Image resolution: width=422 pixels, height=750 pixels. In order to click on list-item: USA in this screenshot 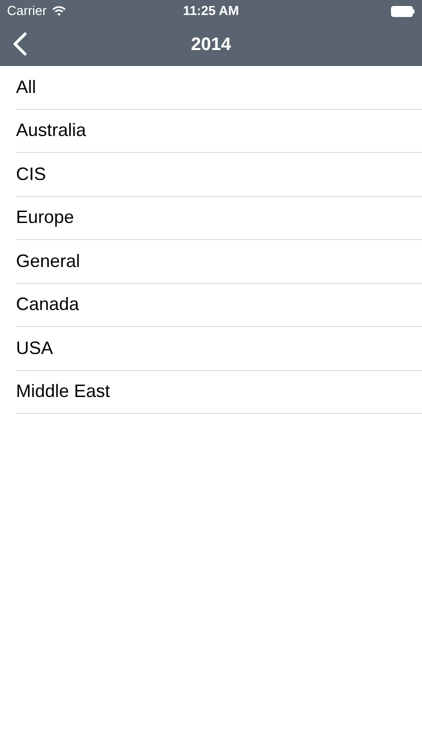, I will do `click(219, 348)`.